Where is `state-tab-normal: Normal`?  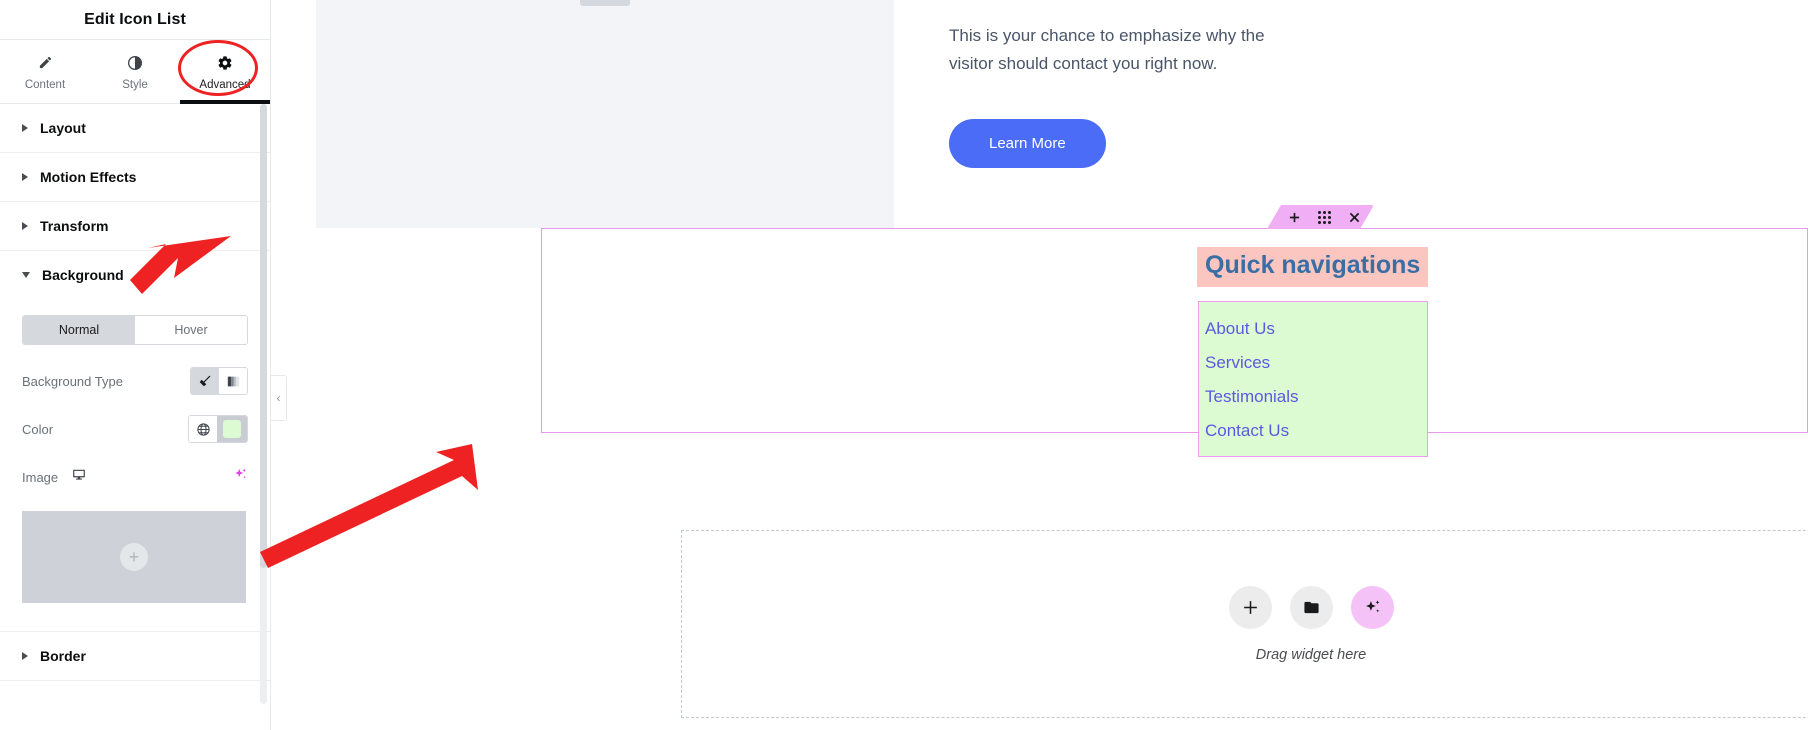
state-tab-normal: Normal is located at coordinates (79, 330).